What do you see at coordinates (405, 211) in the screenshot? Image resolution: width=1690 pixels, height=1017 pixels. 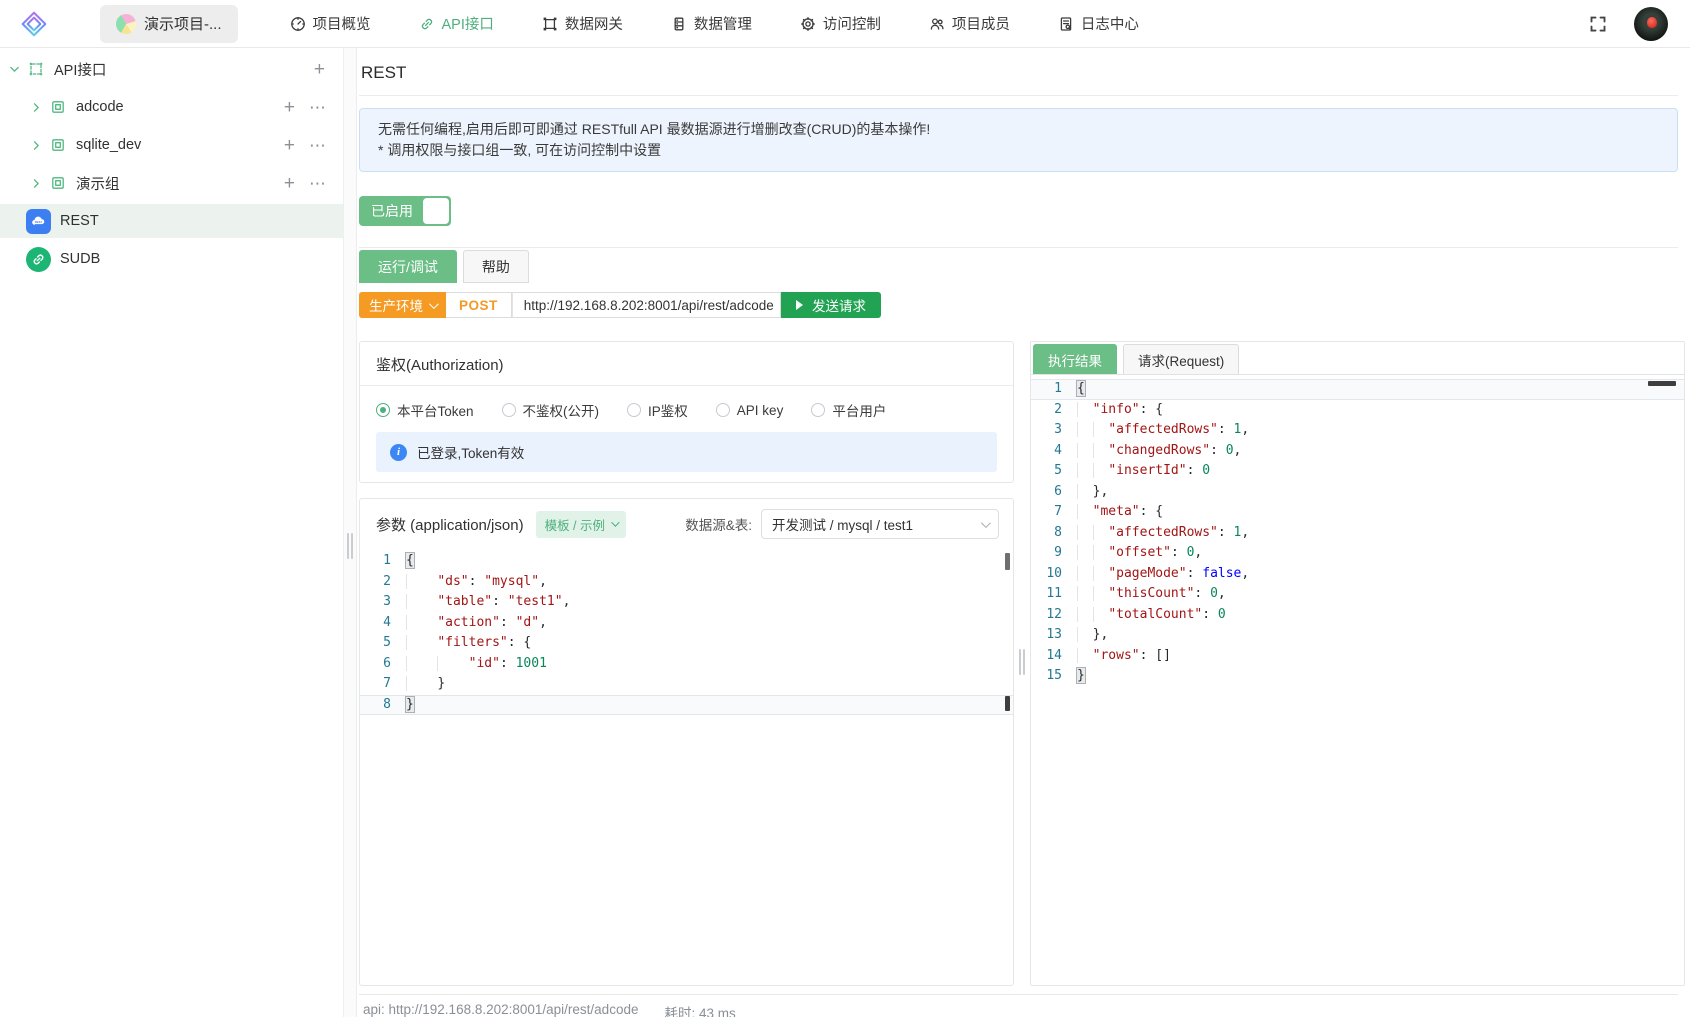 I see `enabled-toggle: 已启用` at bounding box center [405, 211].